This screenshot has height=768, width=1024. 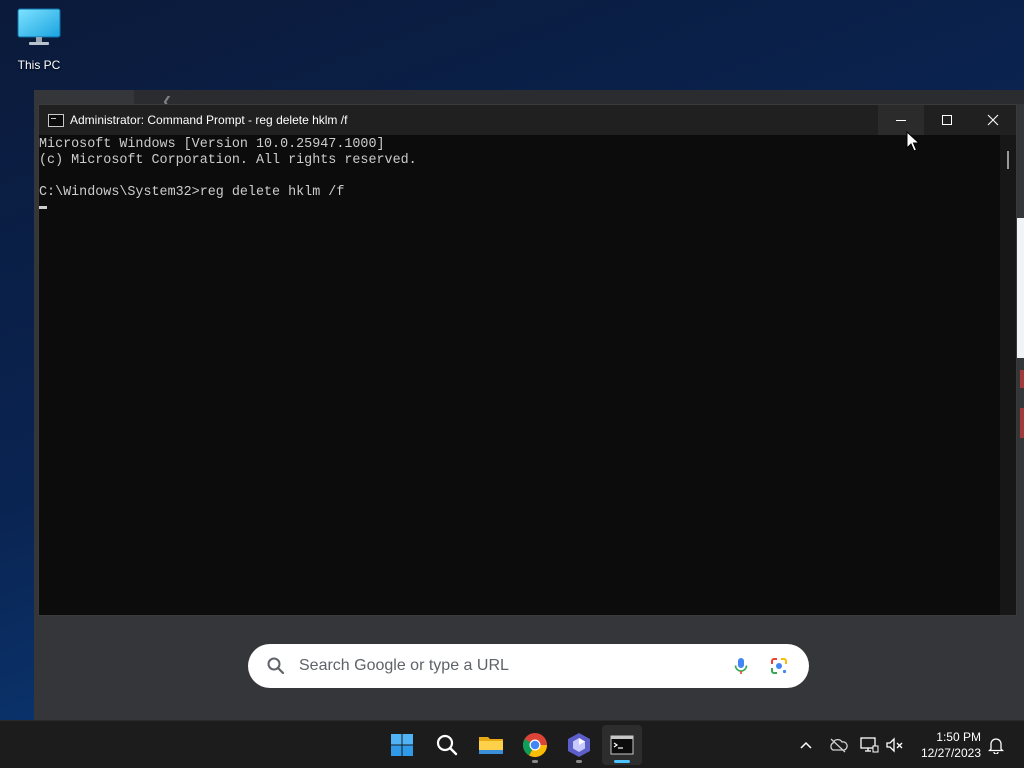 I want to click on volume-muted-icon, so click(x=894, y=745).